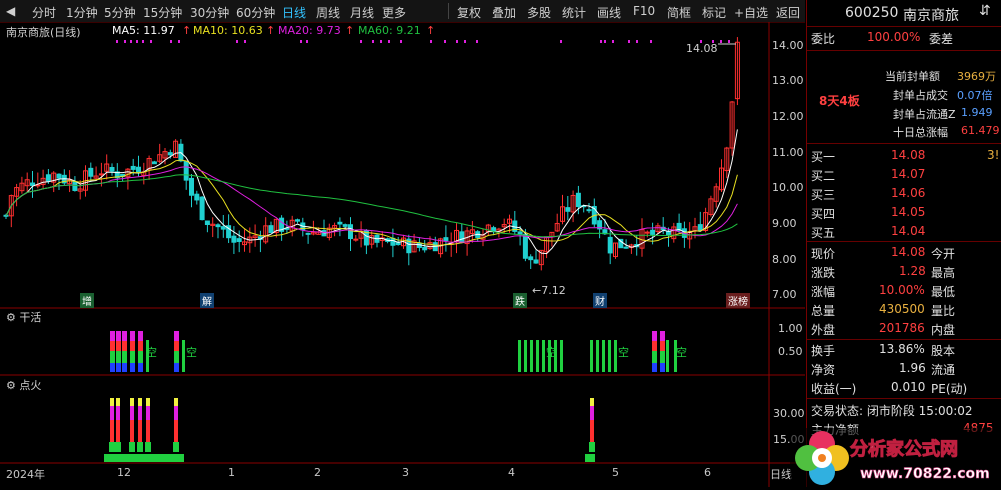 Image resolution: width=1001 pixels, height=490 pixels. What do you see at coordinates (738, 300) in the screenshot?
I see `event-tag-zhangbang: 涨榜` at bounding box center [738, 300].